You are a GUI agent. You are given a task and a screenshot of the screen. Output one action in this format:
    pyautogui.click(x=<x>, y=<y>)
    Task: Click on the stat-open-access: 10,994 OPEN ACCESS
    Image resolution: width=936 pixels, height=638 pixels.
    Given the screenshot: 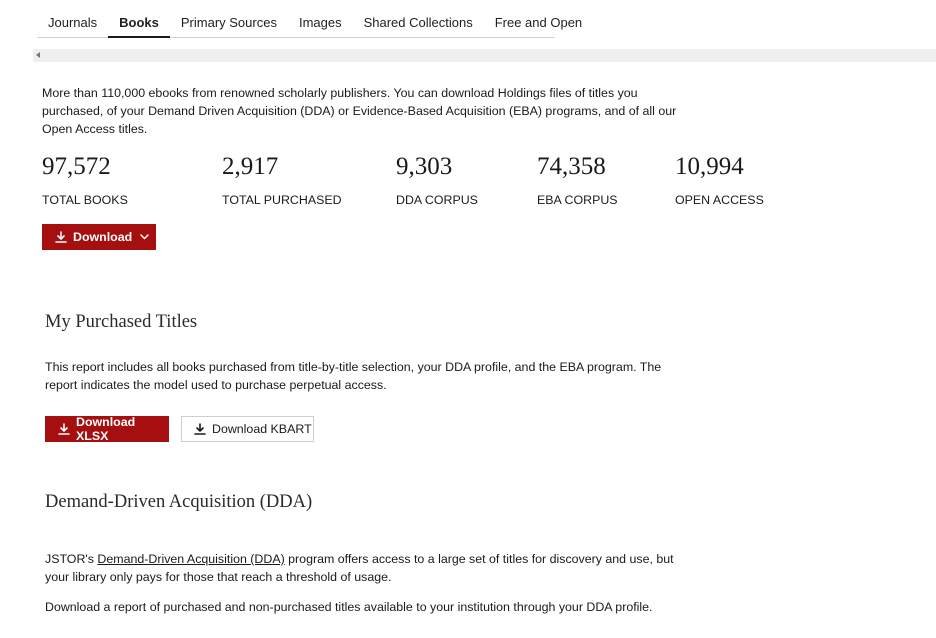 What is the action you would take?
    pyautogui.click(x=719, y=180)
    